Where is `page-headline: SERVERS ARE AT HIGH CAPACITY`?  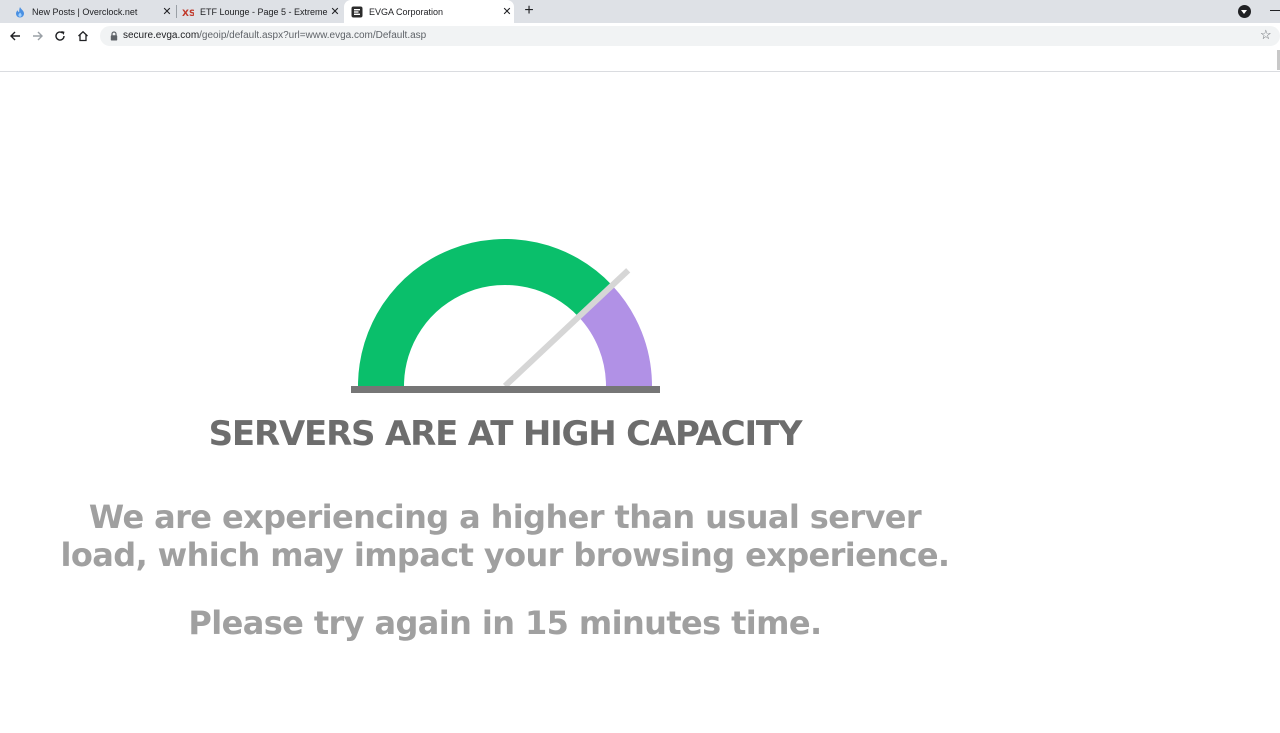
page-headline: SERVERS ARE AT HIGH CAPACITY is located at coordinates (505, 434).